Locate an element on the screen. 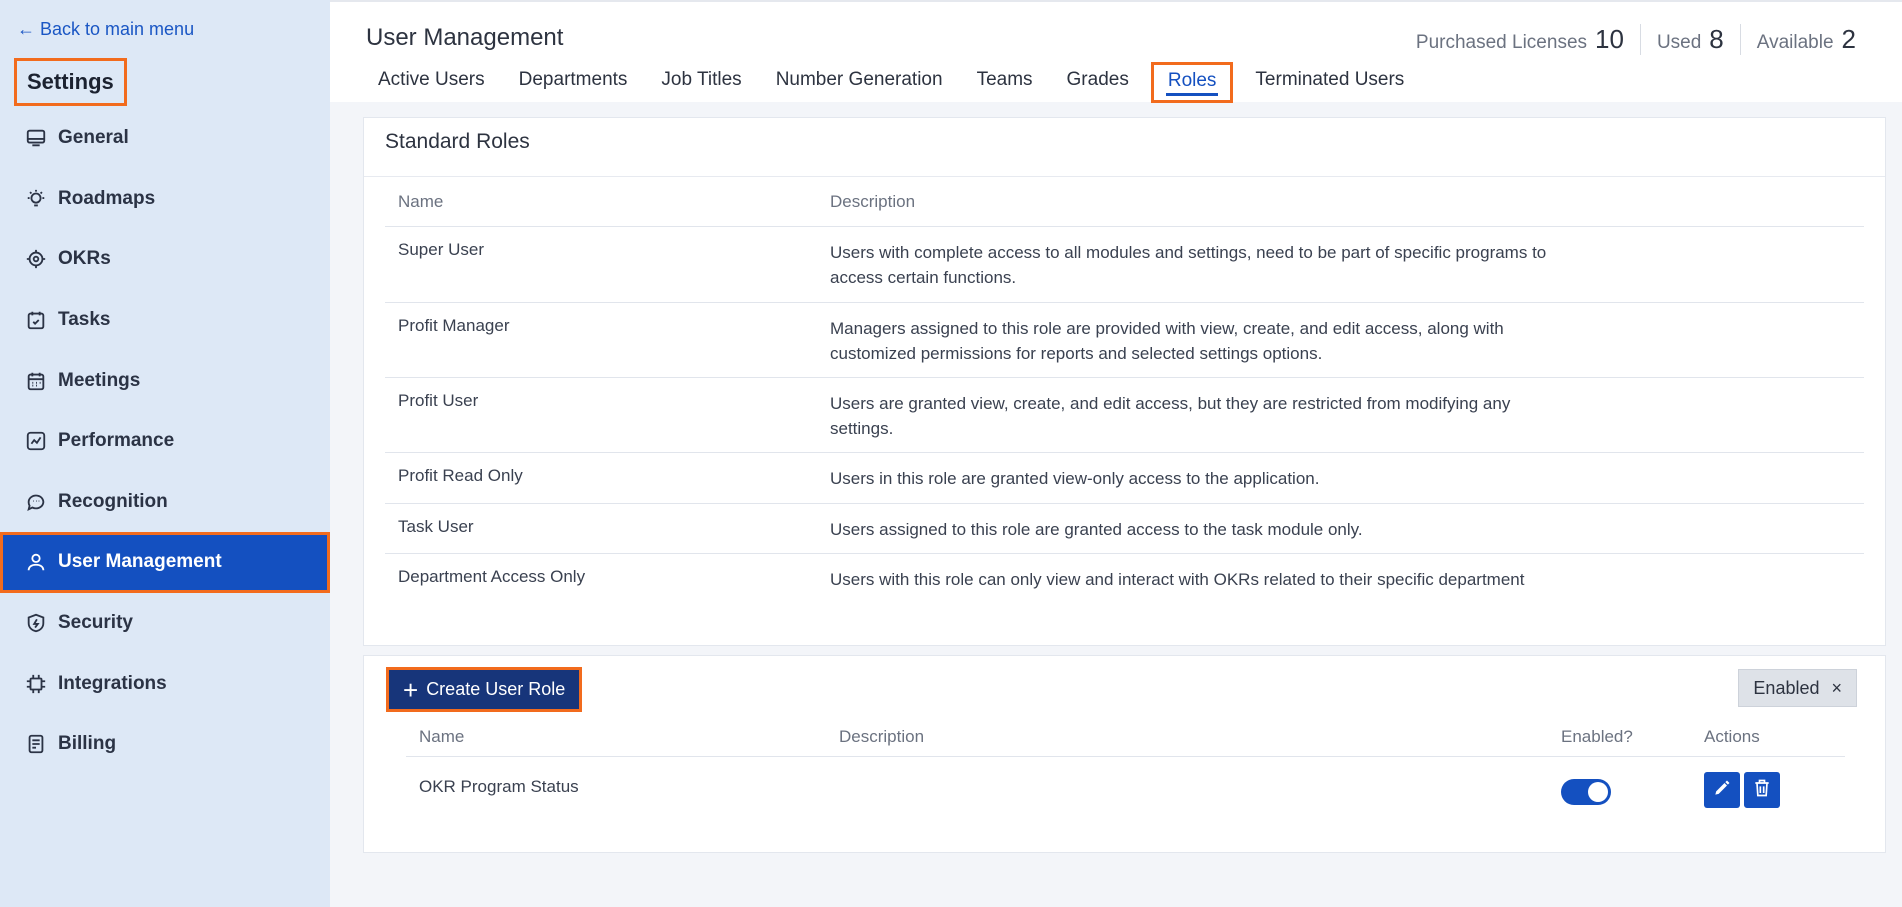 This screenshot has width=1902, height=907. role-name: Profit User is located at coordinates (438, 400).